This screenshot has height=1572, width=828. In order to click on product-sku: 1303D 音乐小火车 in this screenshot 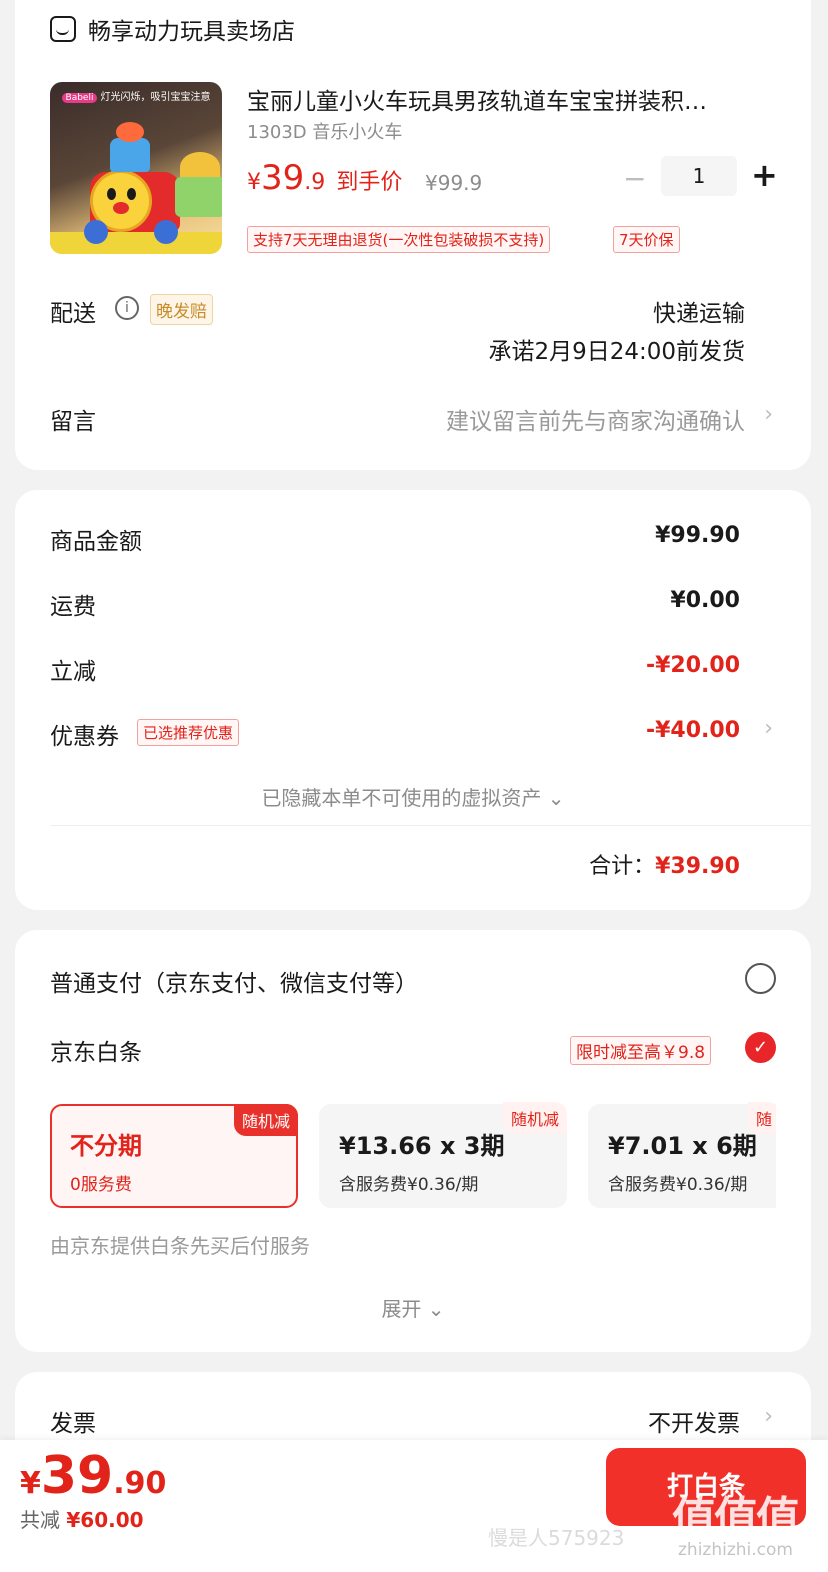, I will do `click(324, 131)`.